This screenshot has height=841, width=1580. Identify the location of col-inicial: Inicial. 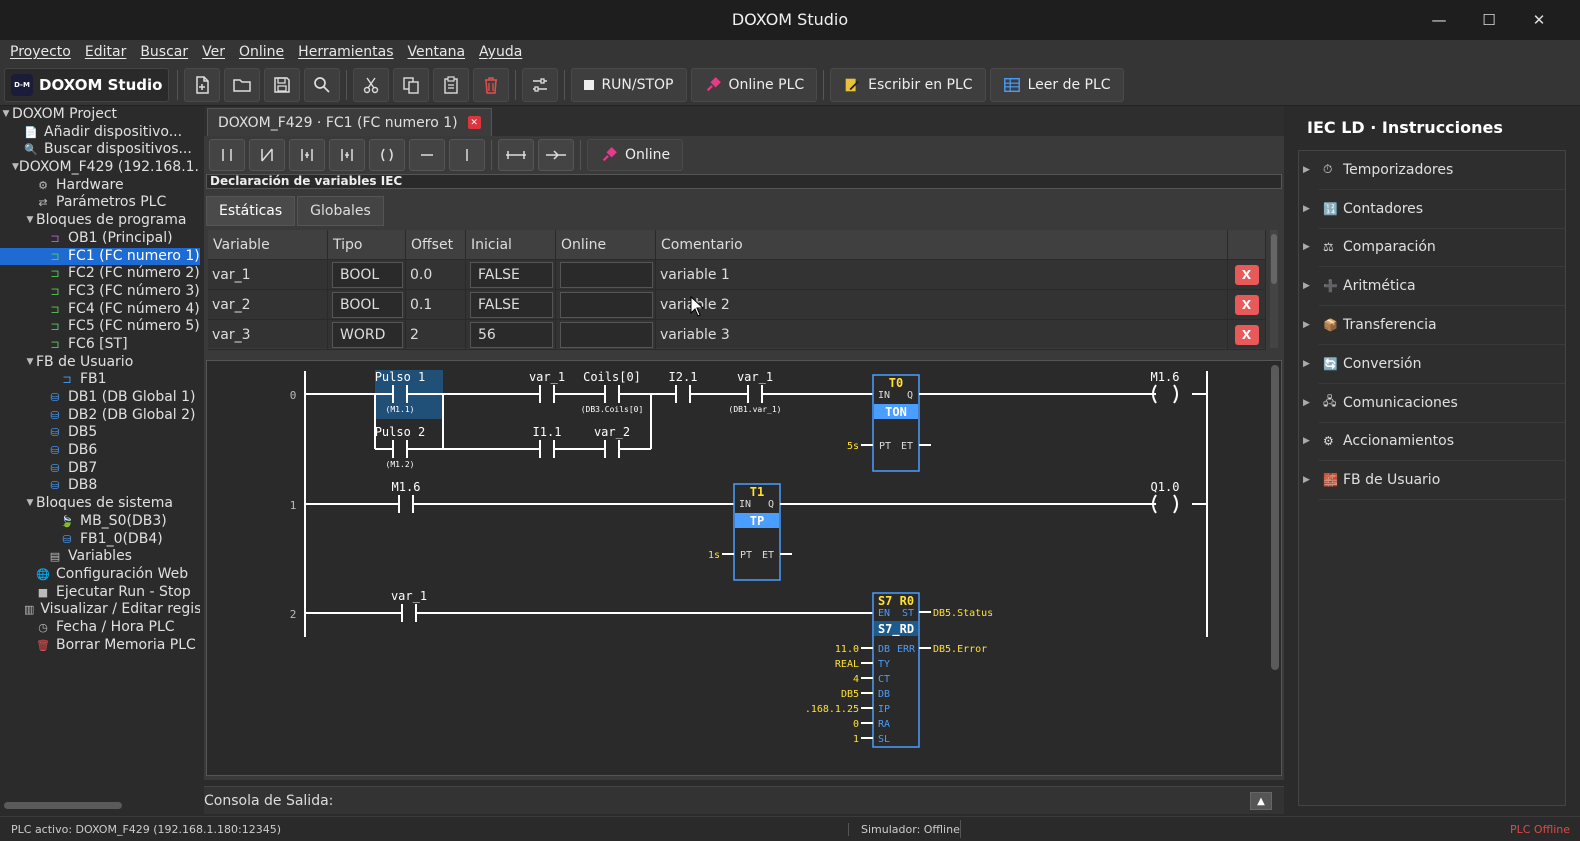
(511, 244).